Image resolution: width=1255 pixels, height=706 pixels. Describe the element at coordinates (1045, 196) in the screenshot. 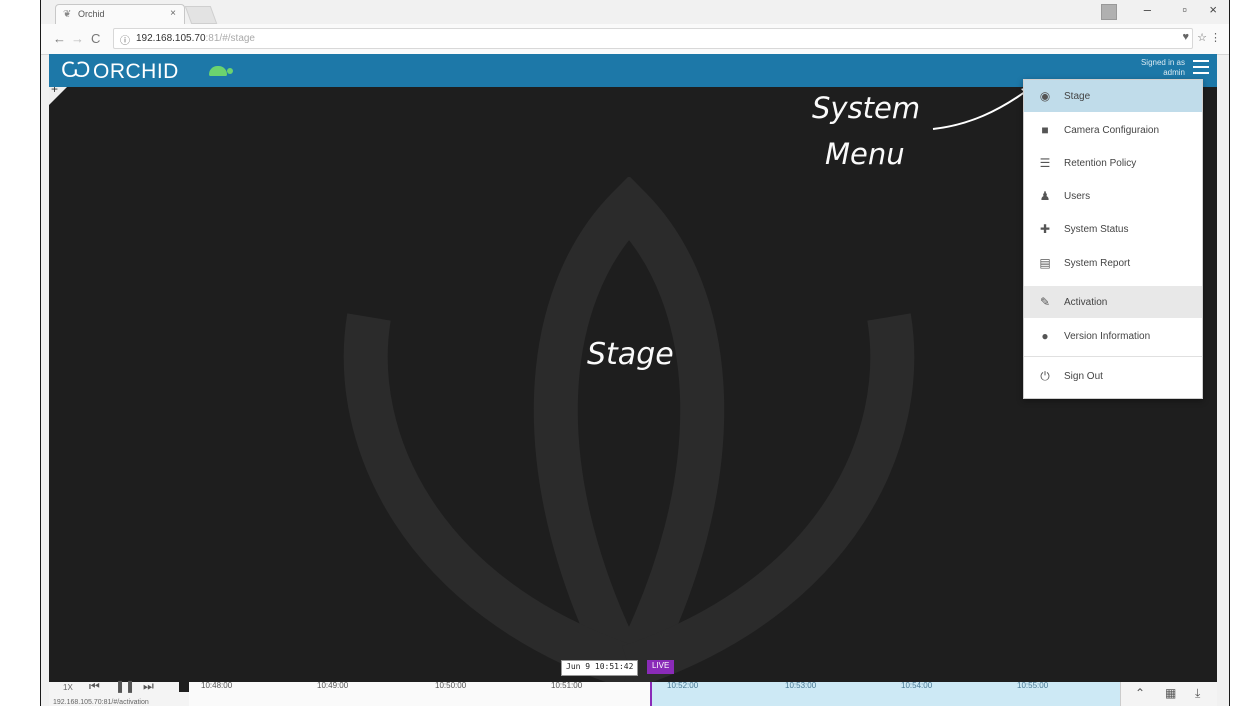

I see `user-icon: ♟` at that location.